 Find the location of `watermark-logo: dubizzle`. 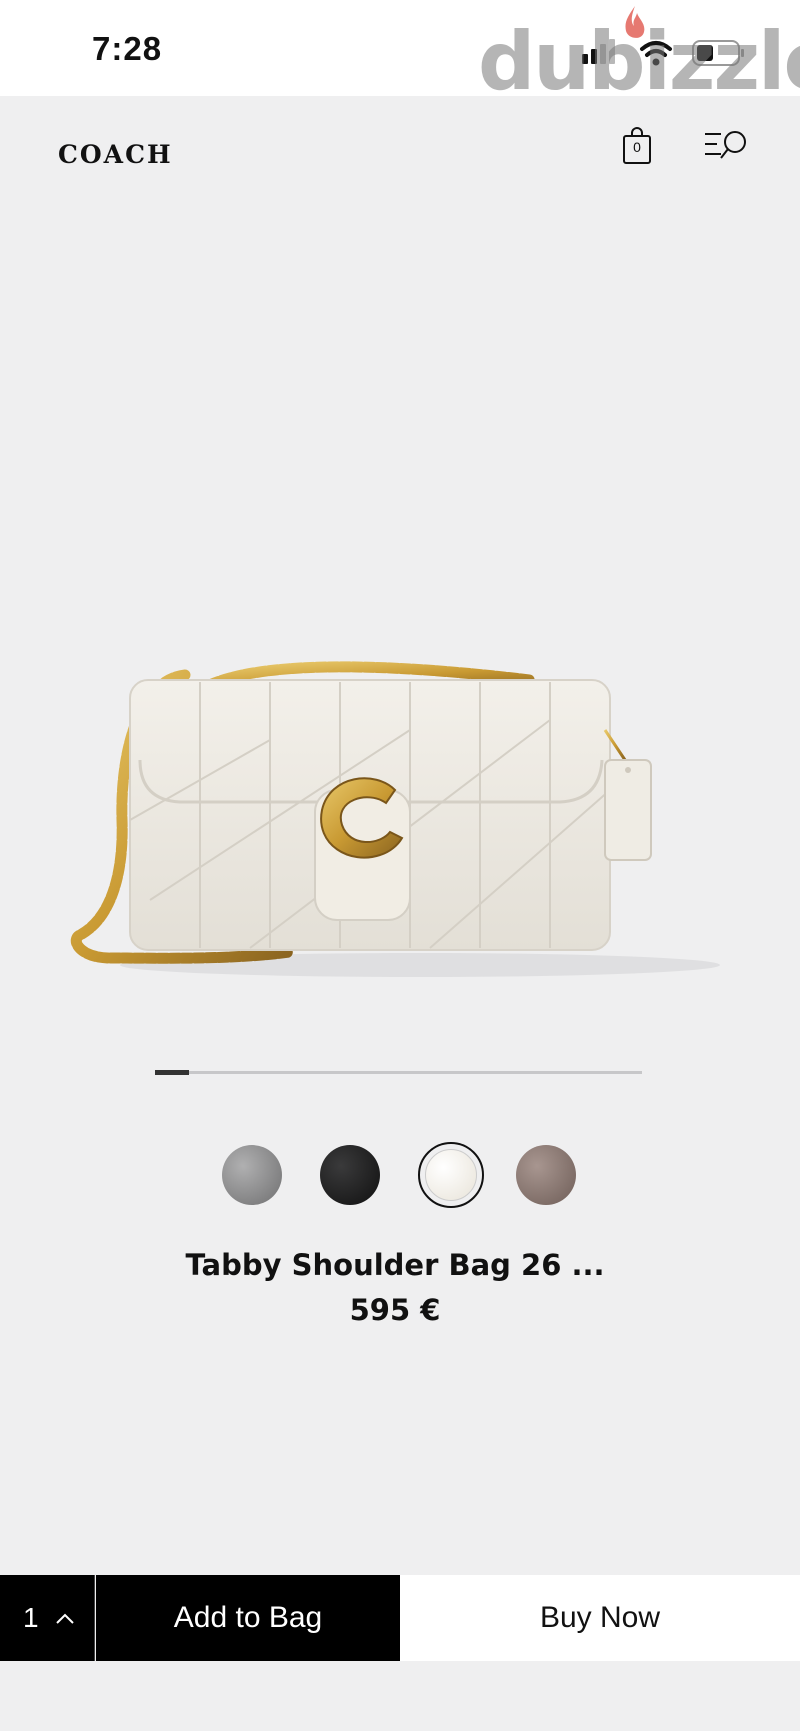

watermark-logo: dubizzle is located at coordinates (639, 61).